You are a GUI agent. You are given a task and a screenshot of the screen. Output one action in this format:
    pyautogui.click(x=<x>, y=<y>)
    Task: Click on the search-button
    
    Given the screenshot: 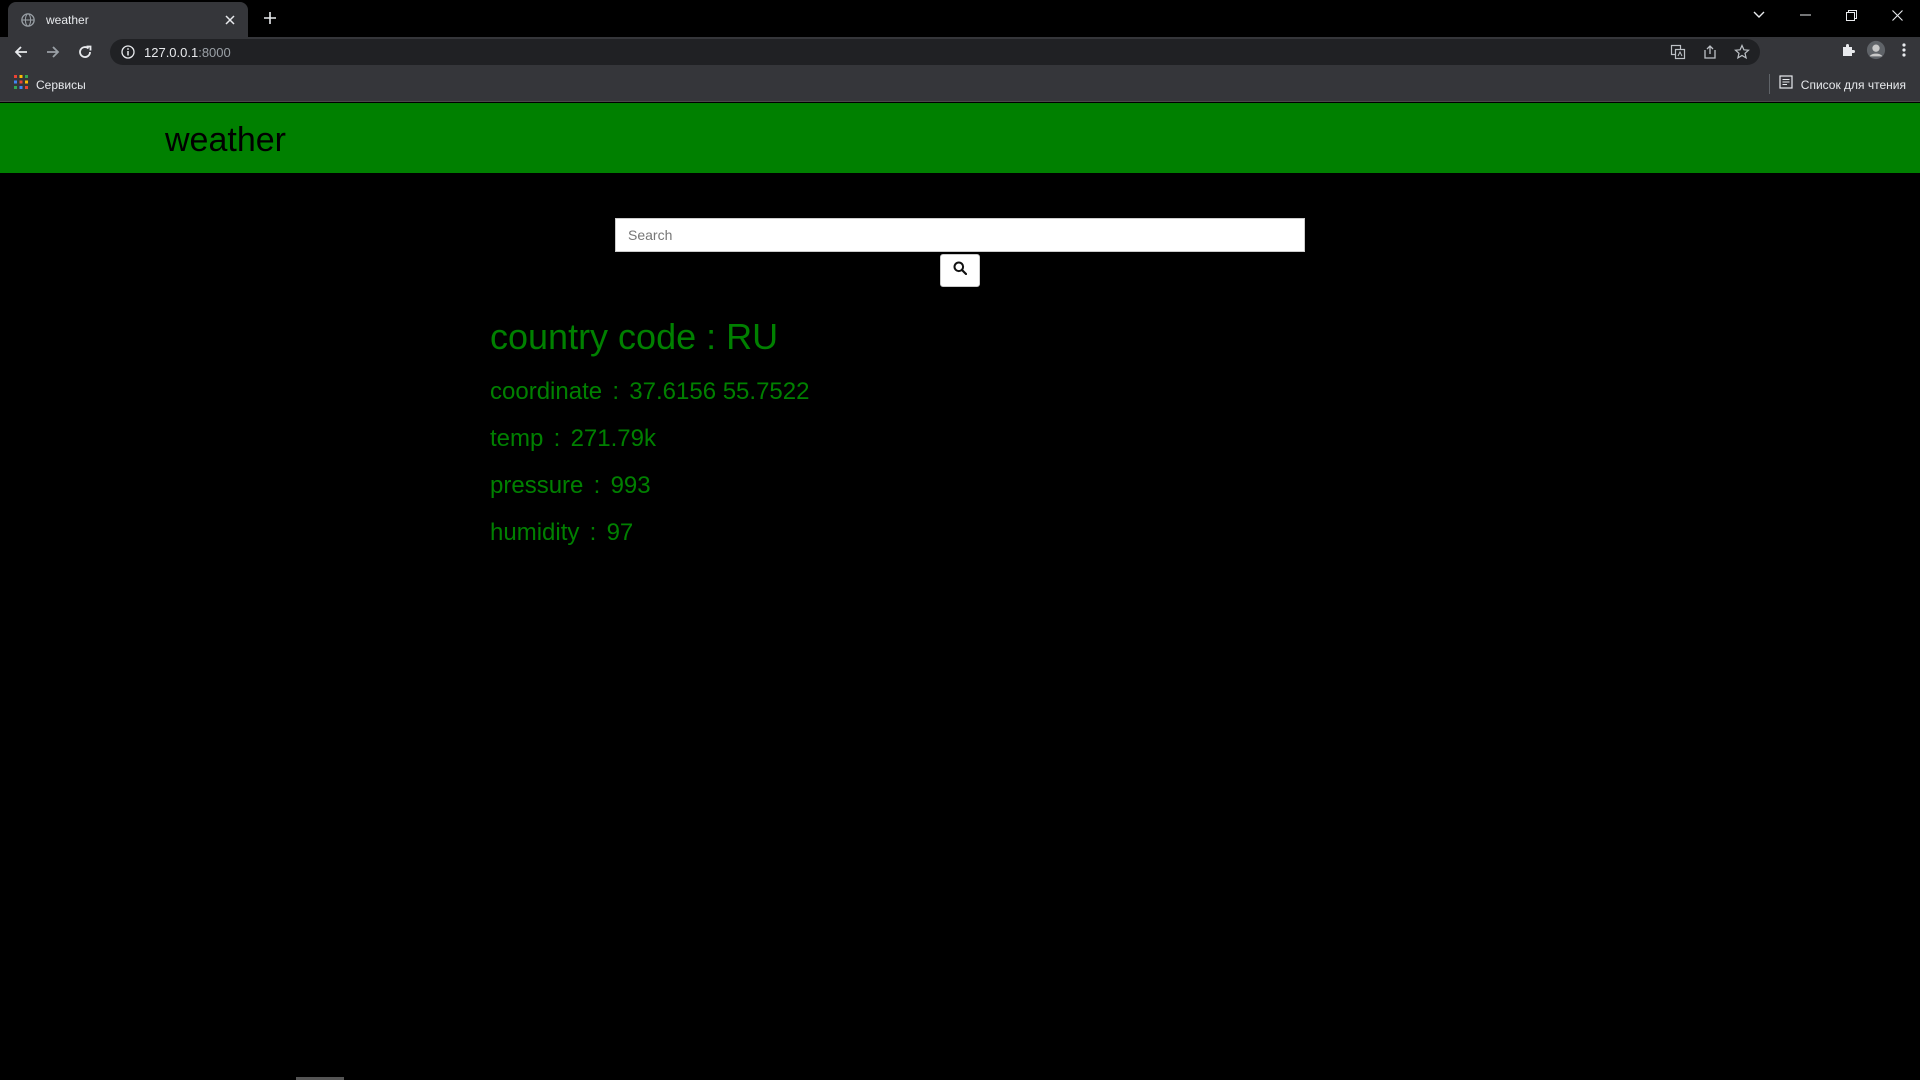 What is the action you would take?
    pyautogui.click(x=960, y=270)
    